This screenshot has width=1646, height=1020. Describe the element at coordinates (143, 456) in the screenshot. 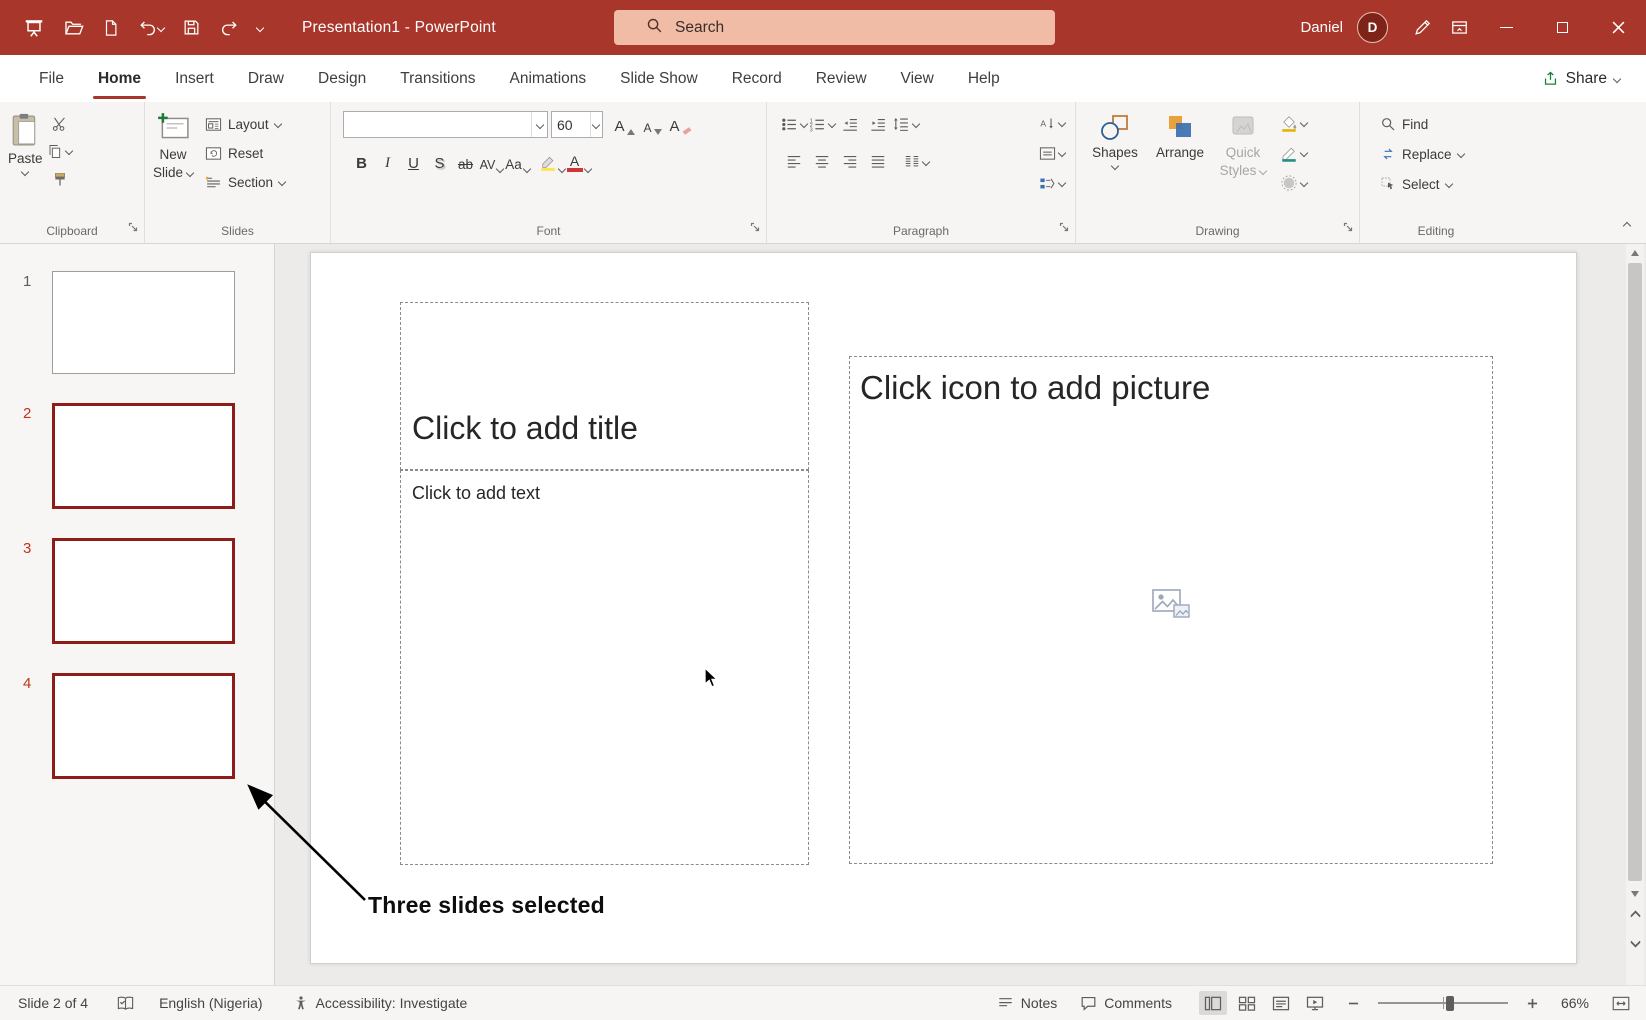

I see `slide-2-thumbnail` at that location.